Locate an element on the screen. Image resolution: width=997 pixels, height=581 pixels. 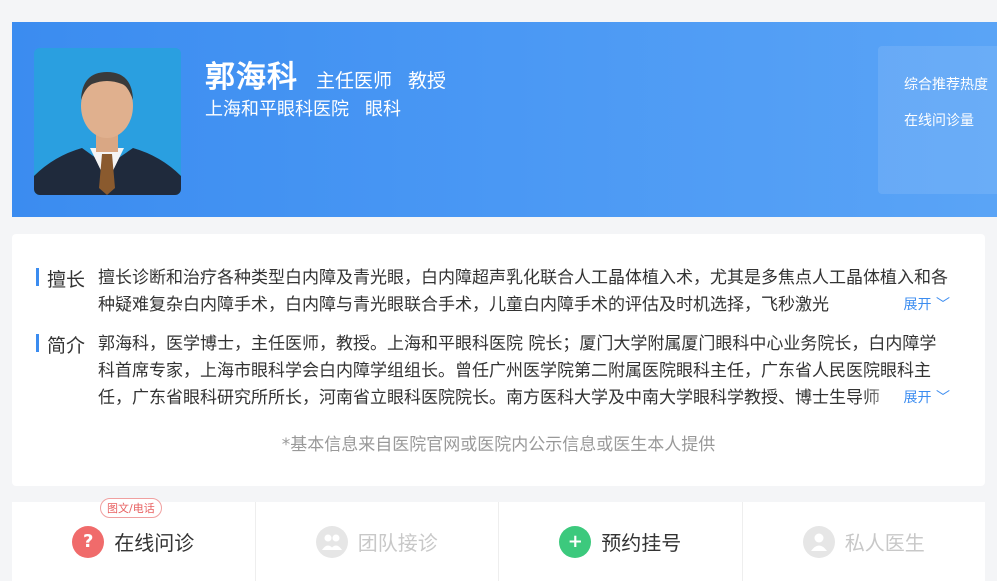
doctor-name-row: 郭海科 主任医师 教授 is located at coordinates (325, 74).